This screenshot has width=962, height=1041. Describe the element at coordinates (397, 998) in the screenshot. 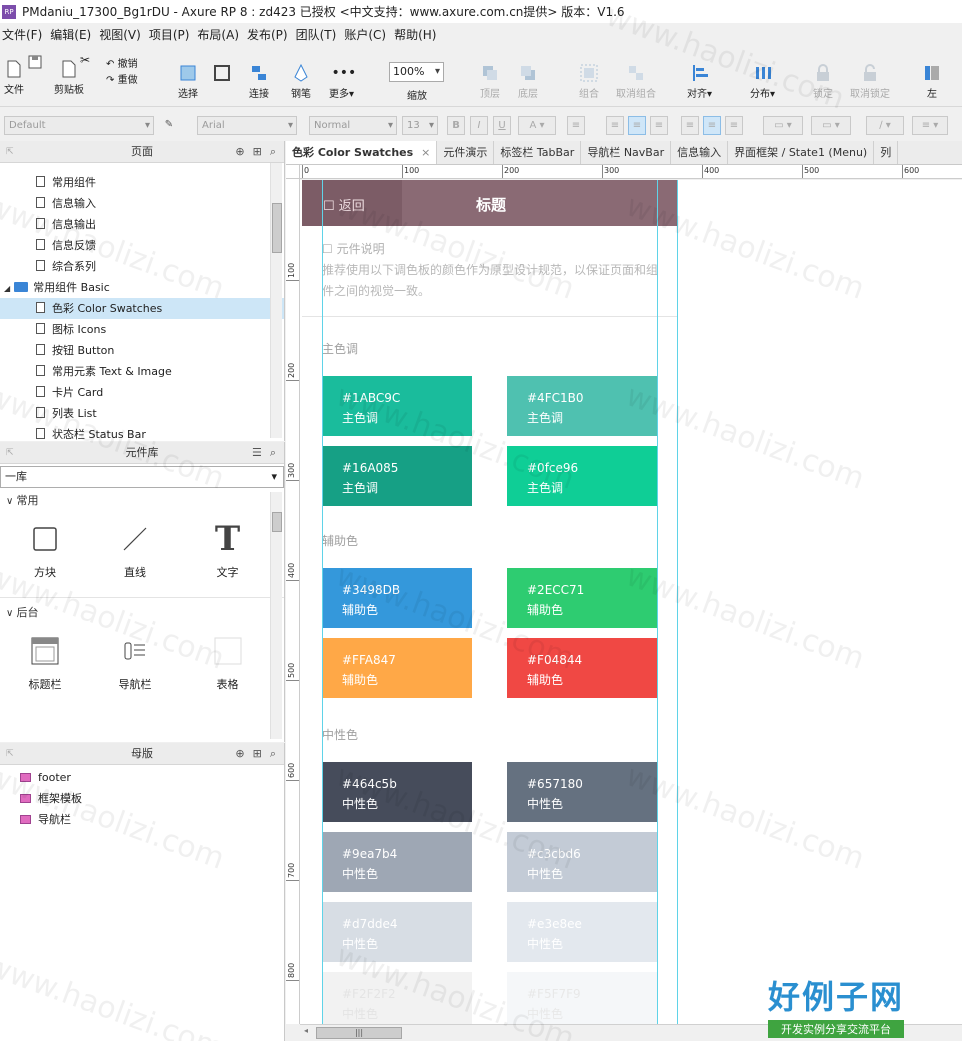

I see `color-swatch: #F2F2F2 中性色` at that location.